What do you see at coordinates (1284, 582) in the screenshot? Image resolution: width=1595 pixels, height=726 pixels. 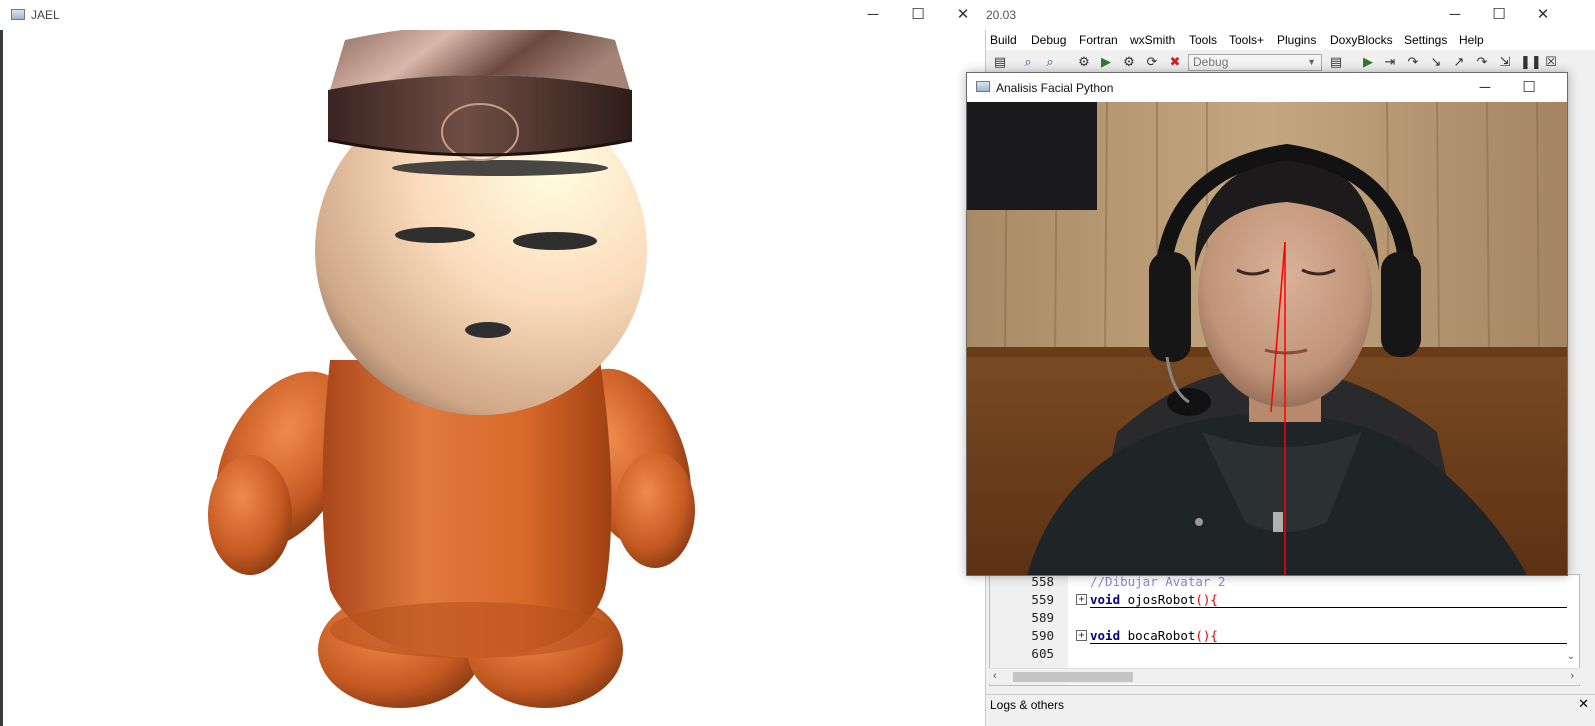 I see `code-line: 558 //Dibujar Avatar 2` at bounding box center [1284, 582].